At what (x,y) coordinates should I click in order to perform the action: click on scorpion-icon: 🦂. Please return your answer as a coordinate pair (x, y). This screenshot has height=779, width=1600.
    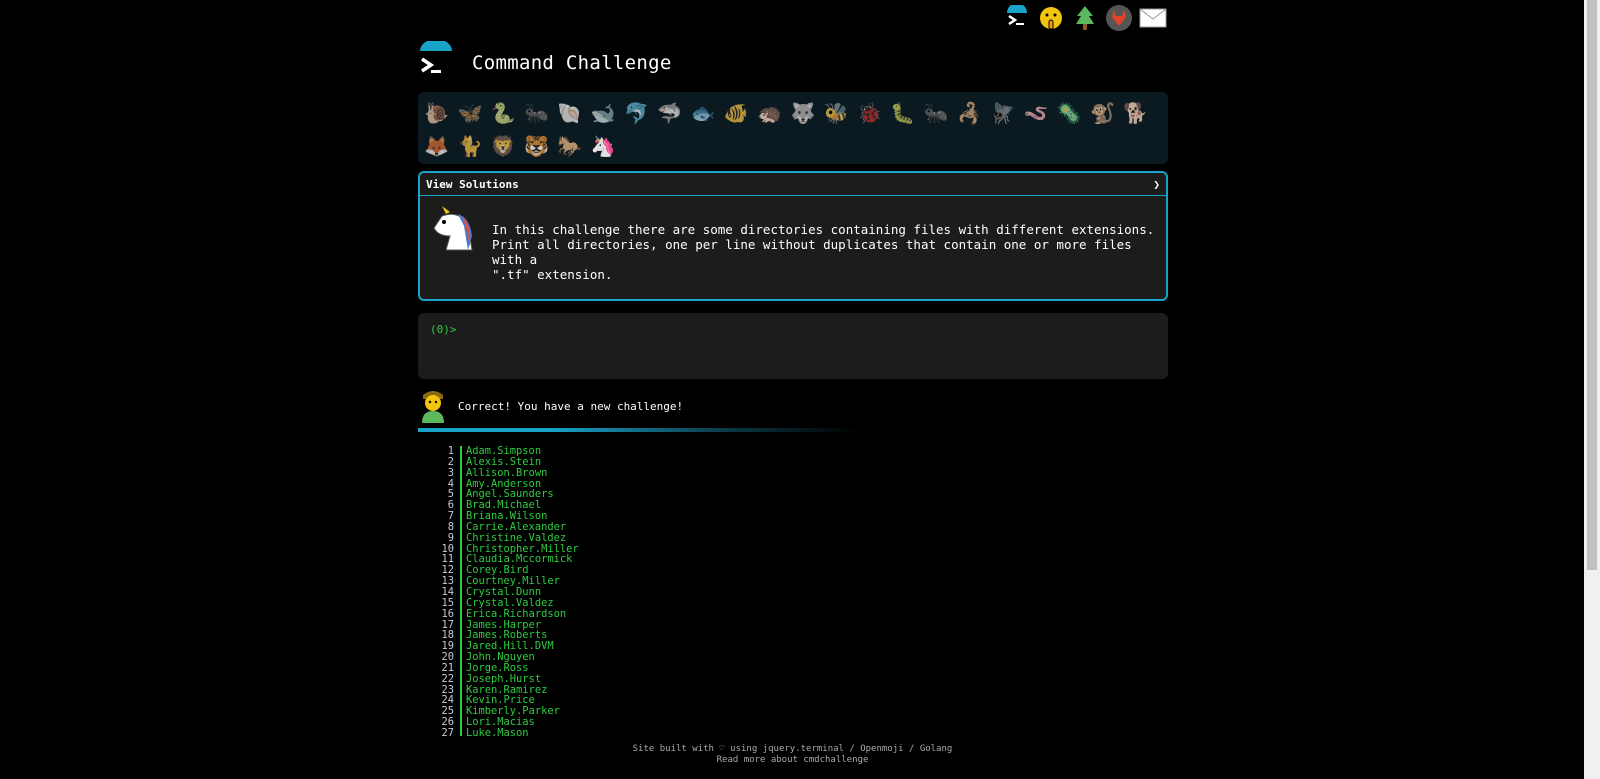
    Looking at the image, I should click on (969, 112).